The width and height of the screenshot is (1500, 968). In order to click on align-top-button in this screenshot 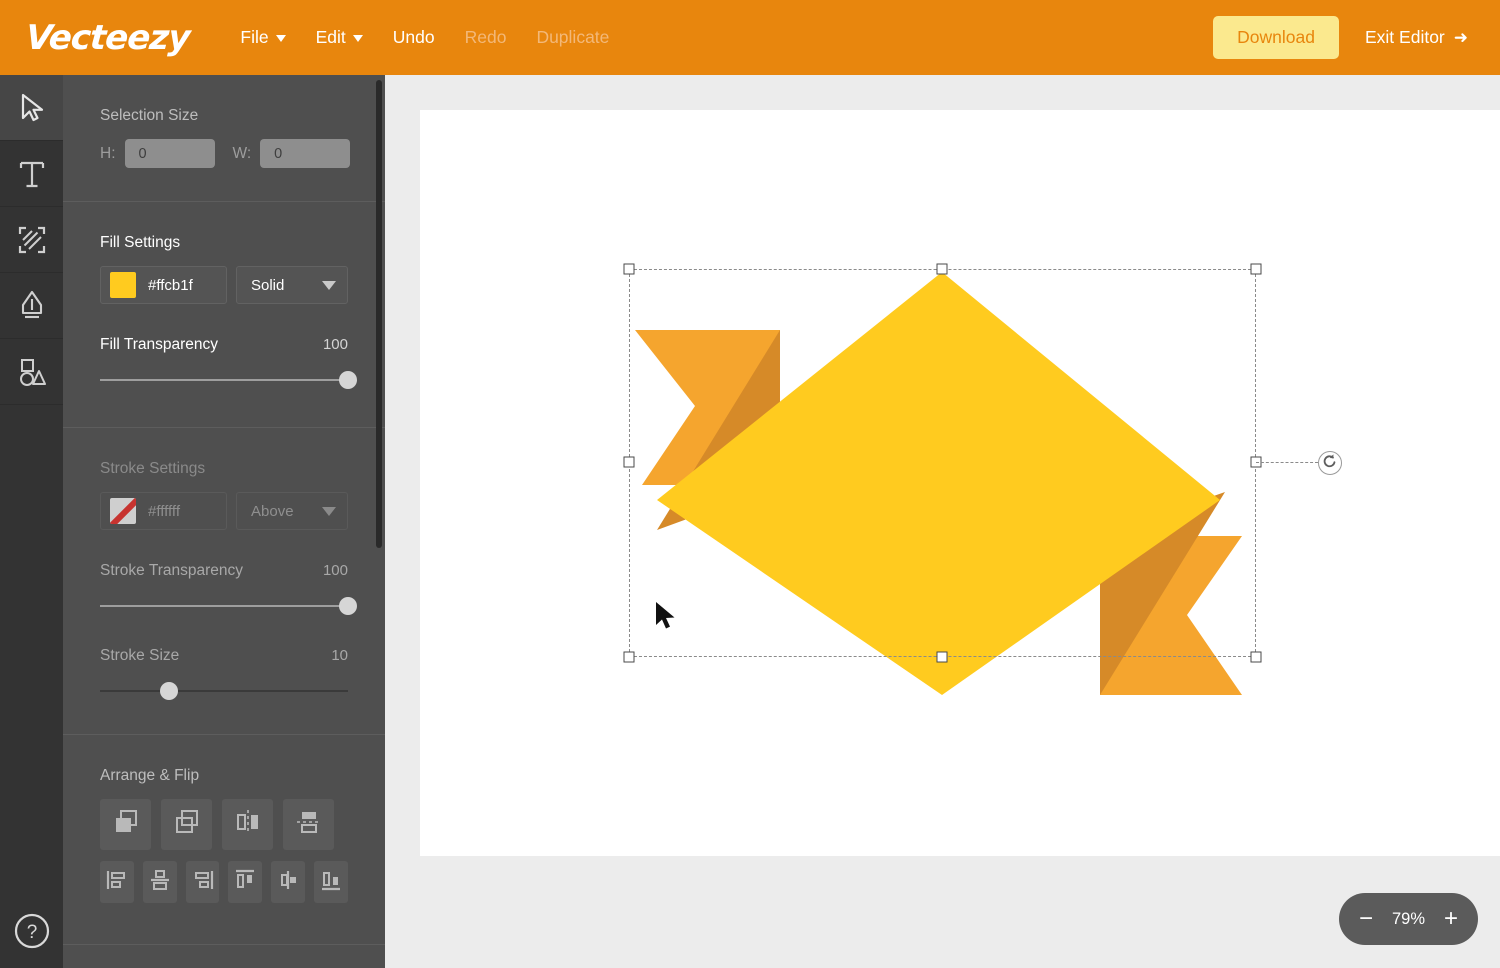, I will do `click(245, 882)`.